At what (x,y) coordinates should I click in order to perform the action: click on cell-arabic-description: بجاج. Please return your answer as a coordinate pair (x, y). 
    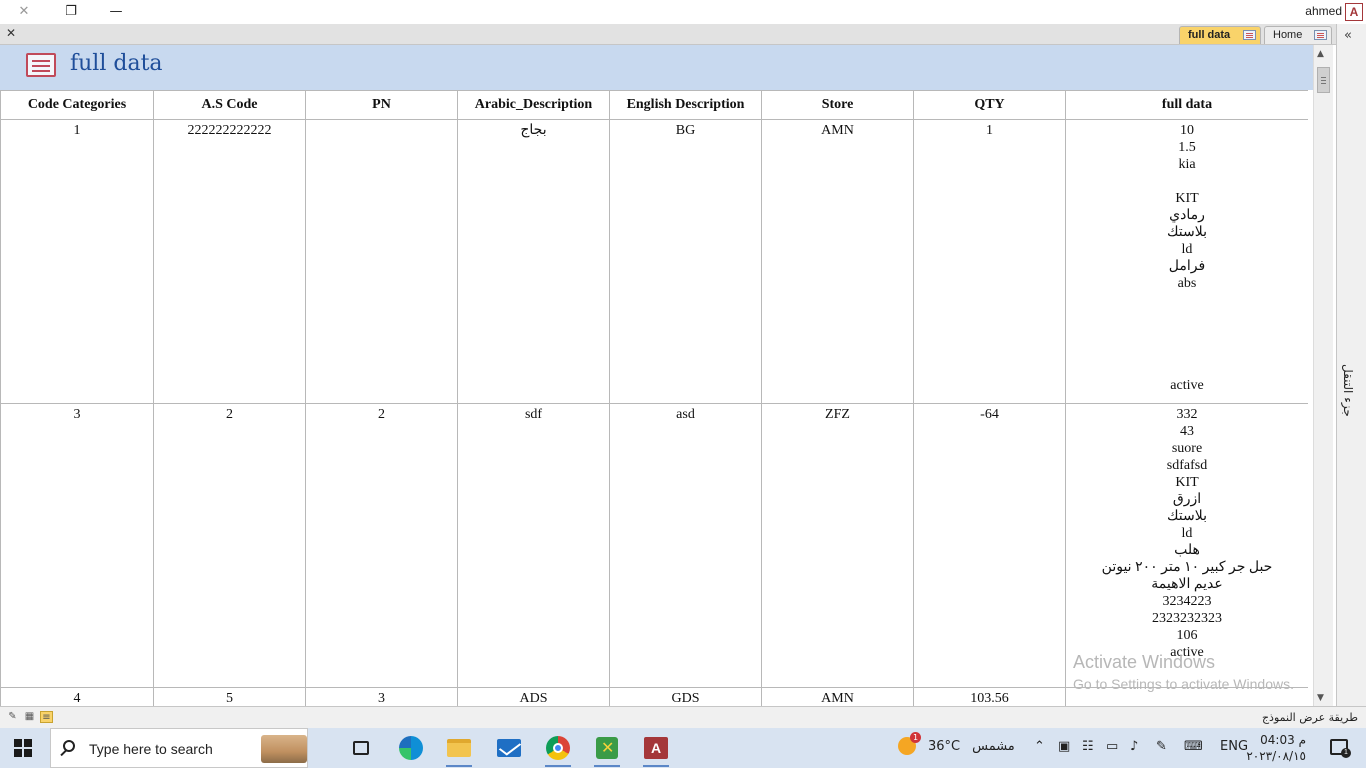
    Looking at the image, I should click on (533, 261).